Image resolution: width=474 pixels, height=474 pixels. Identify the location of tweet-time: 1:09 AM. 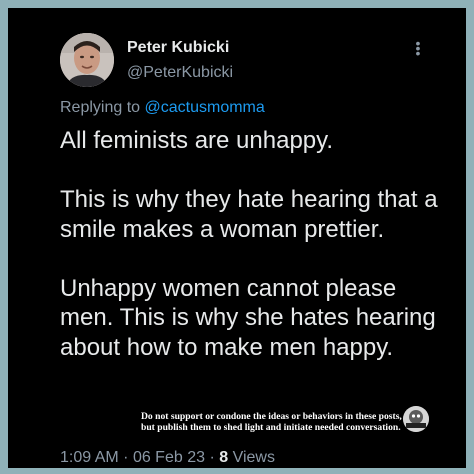
(89, 457).